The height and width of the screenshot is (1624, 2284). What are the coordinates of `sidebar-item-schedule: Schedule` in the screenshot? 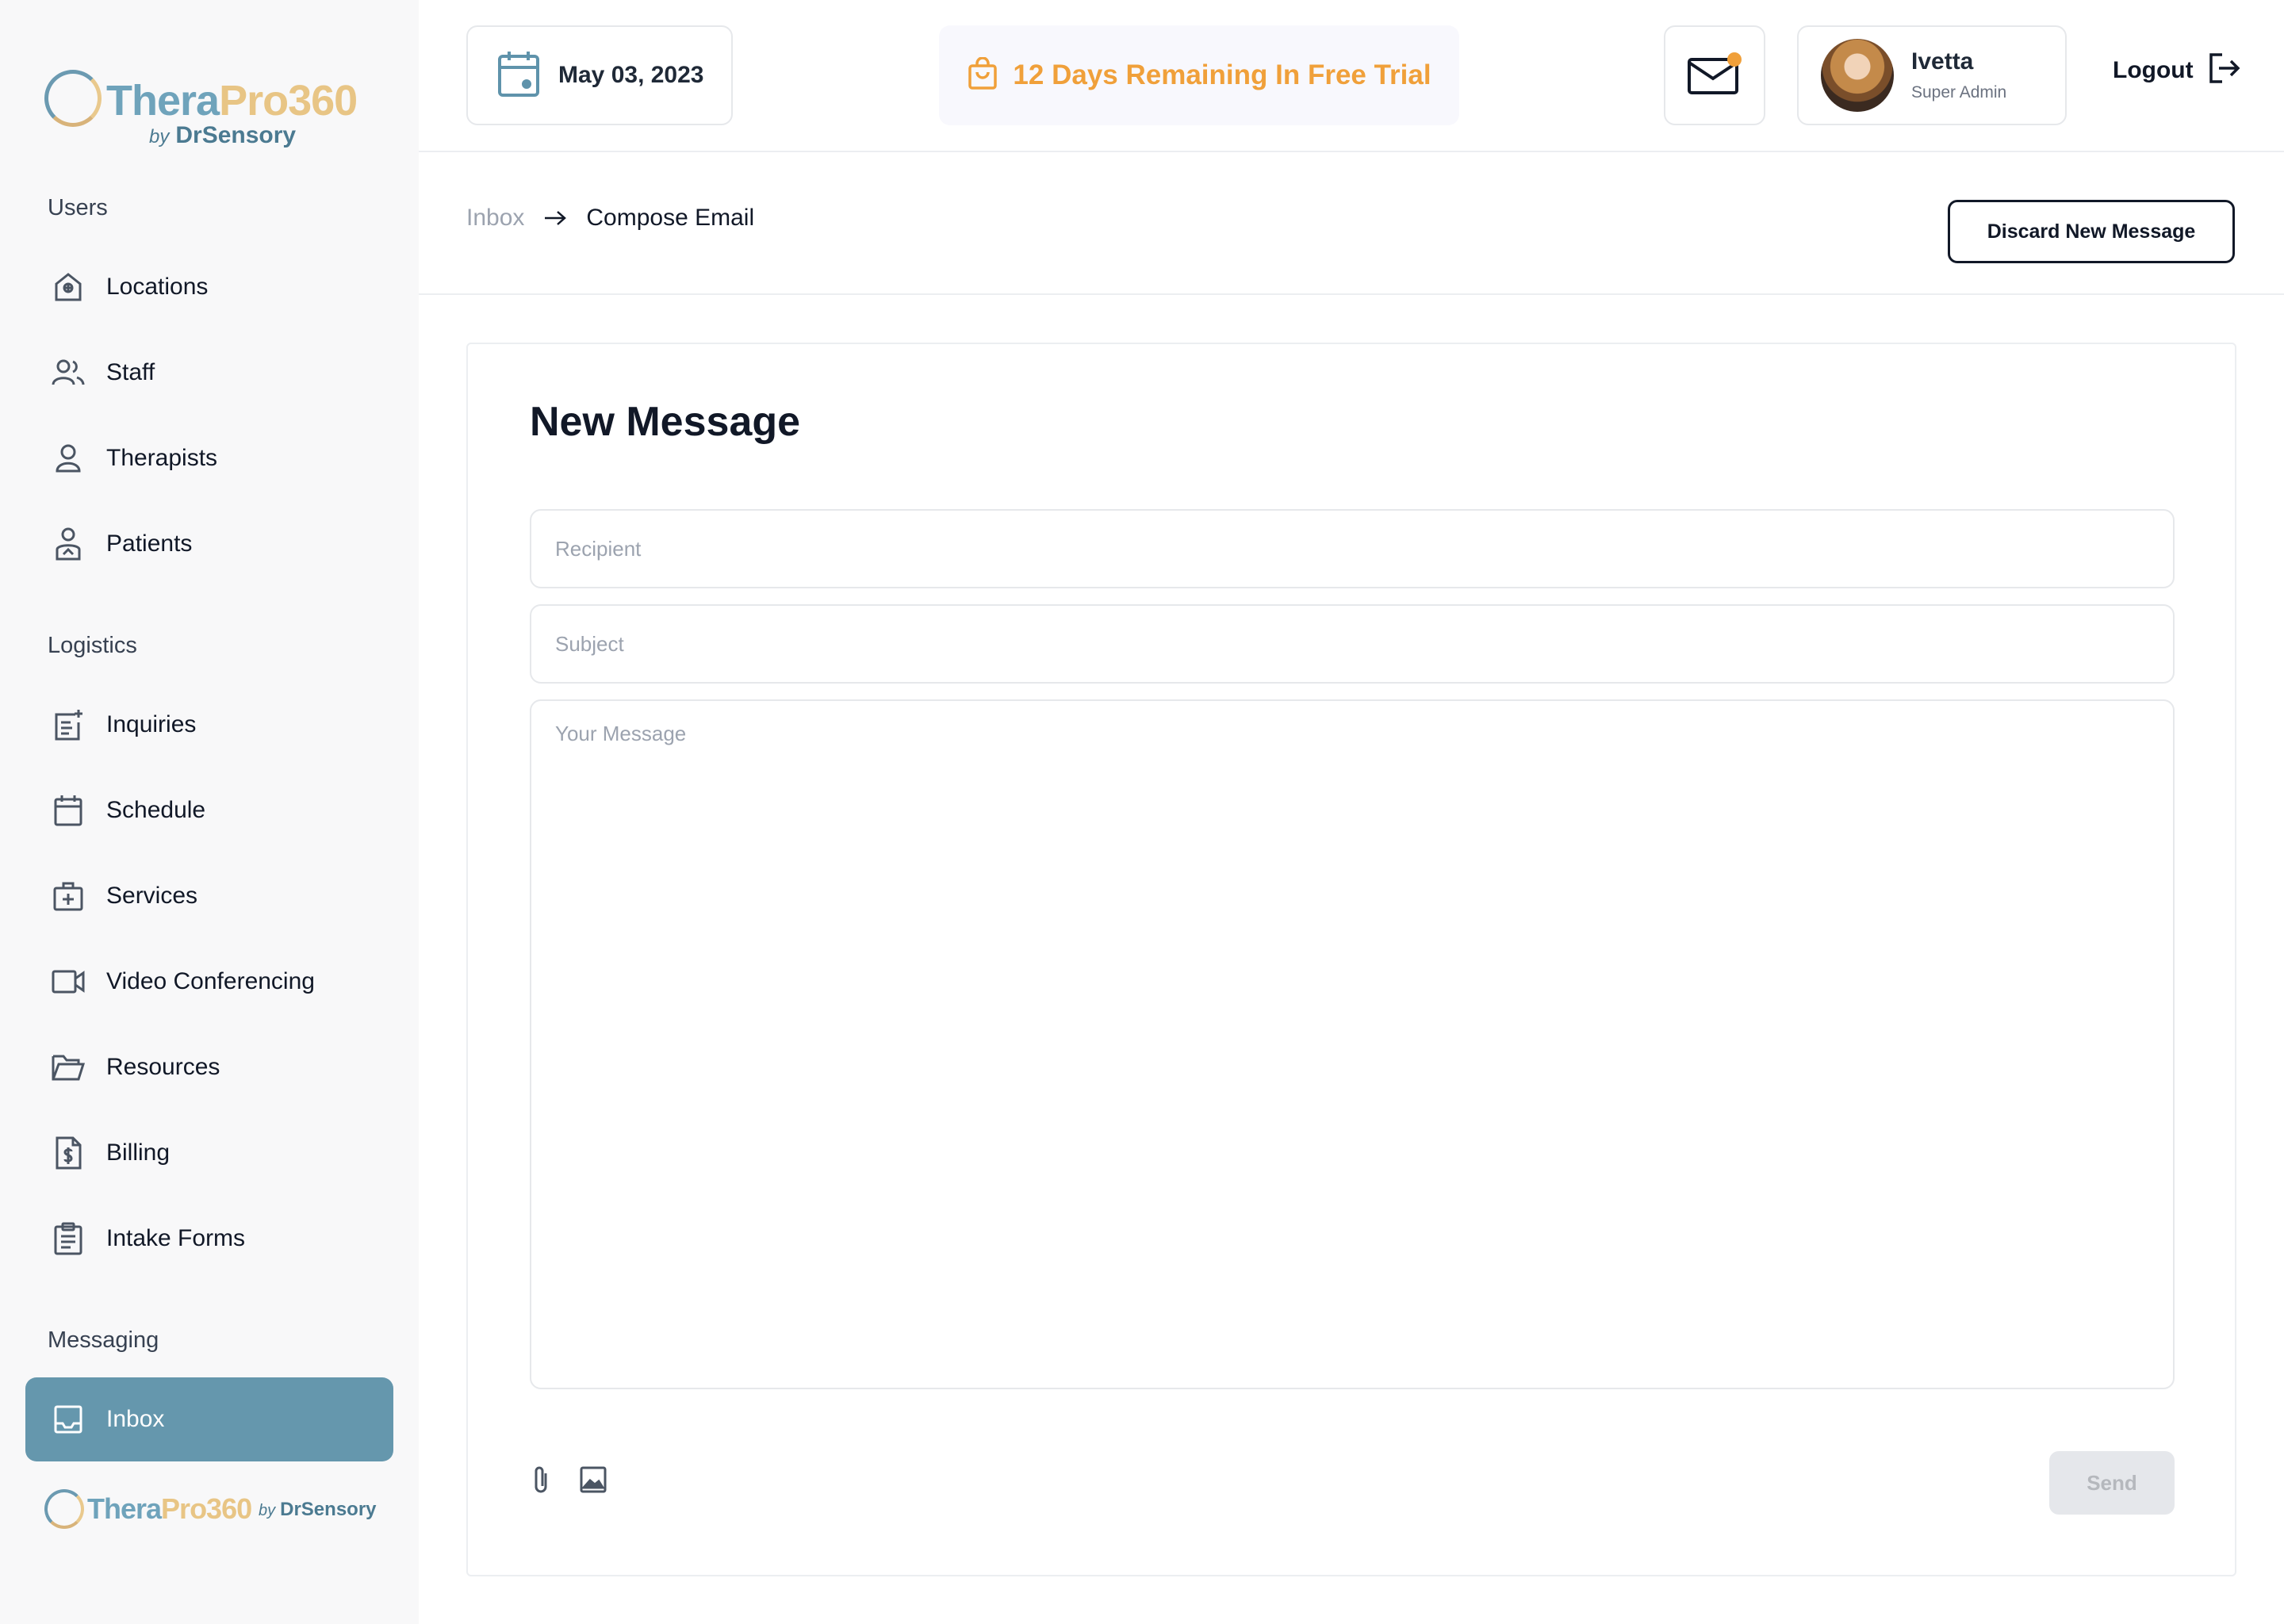 It's located at (209, 810).